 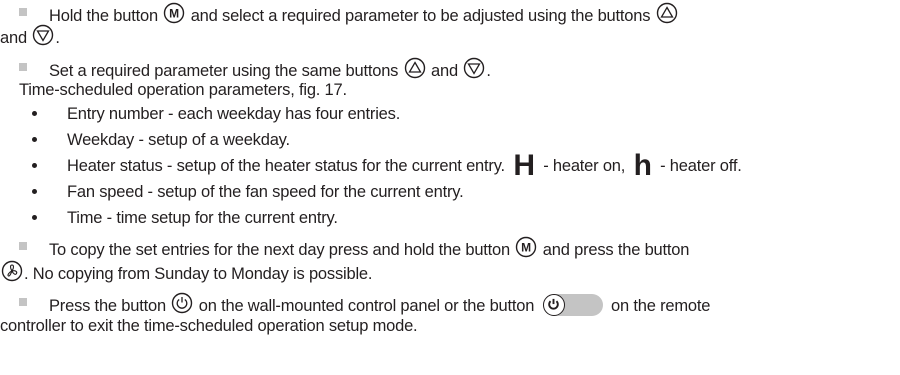 What do you see at coordinates (103, 16) in the screenshot?
I see `instruction-text: Hold the button` at bounding box center [103, 16].